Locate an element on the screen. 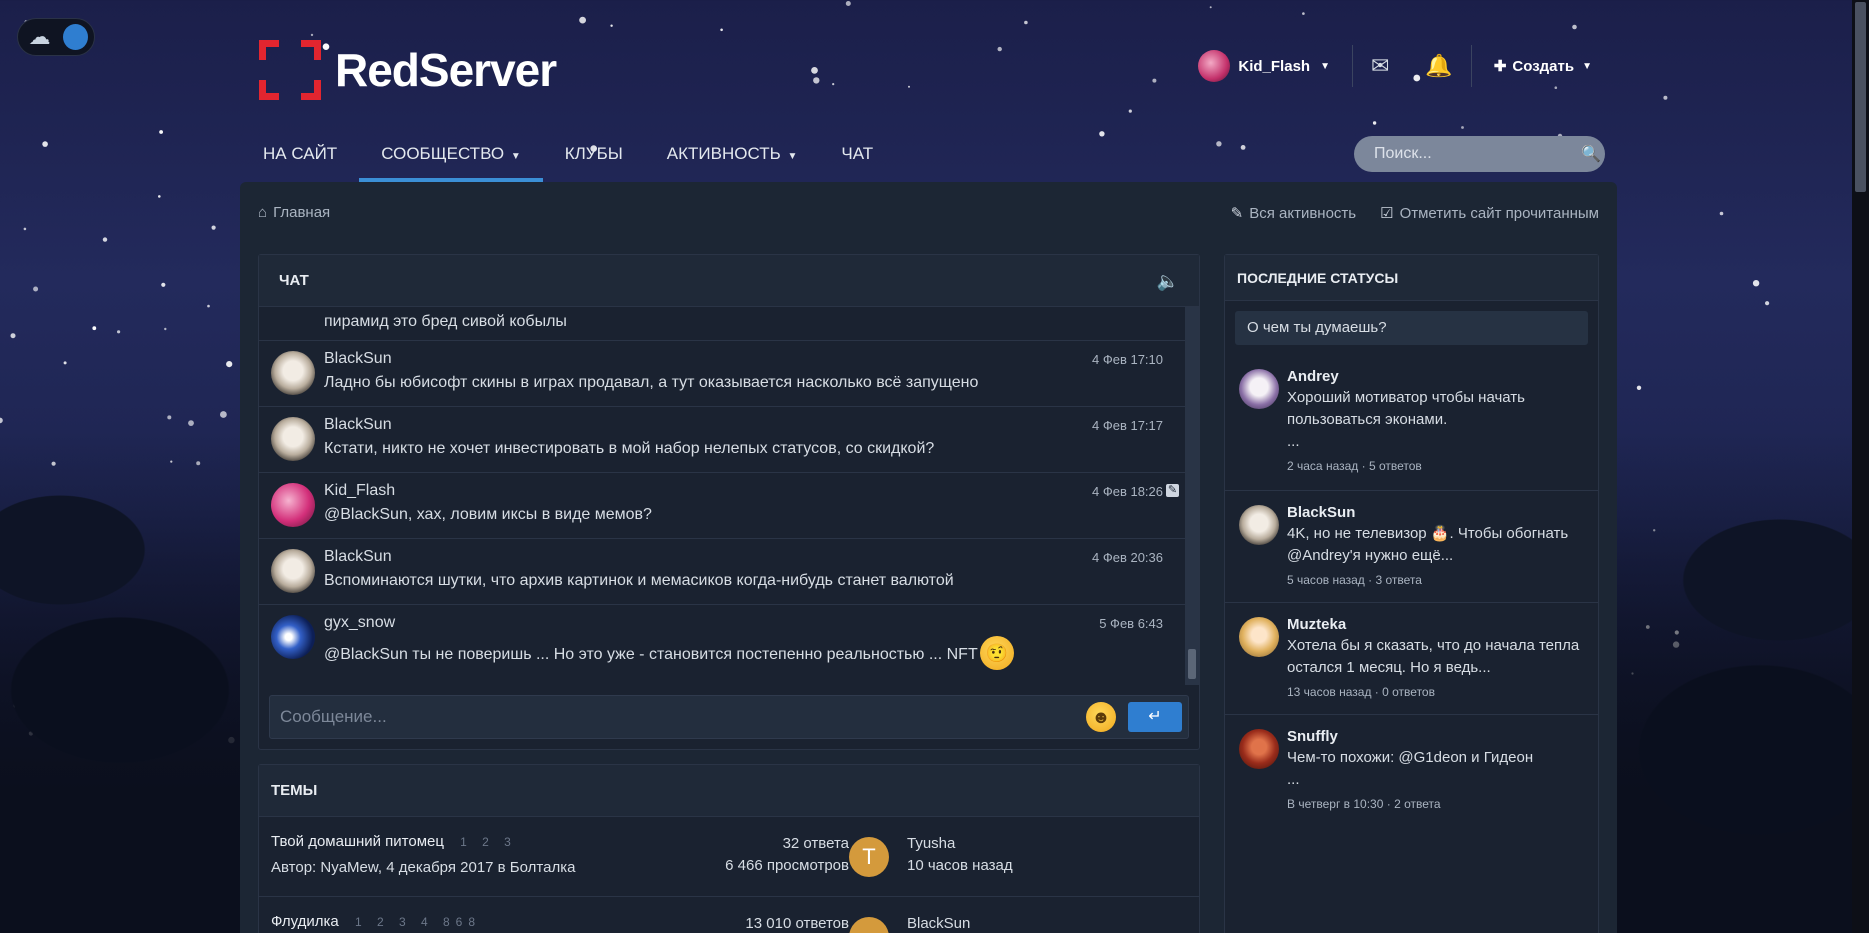 The width and height of the screenshot is (1869, 933). chat-message-text: пирамид это бред сивой кобылы is located at coordinates (445, 321).